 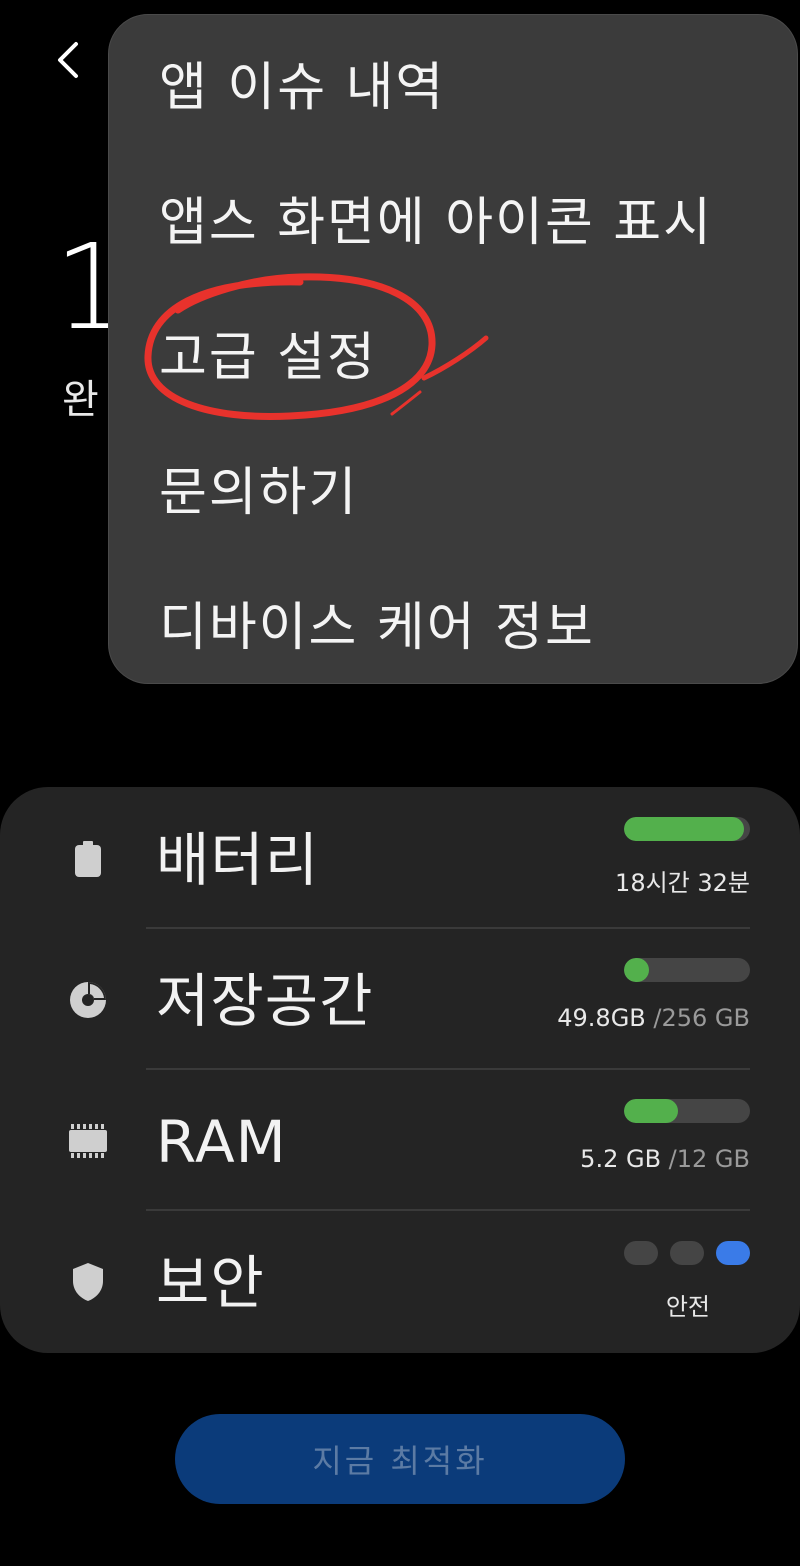 I want to click on ram-bar-fill, so click(x=651, y=1111).